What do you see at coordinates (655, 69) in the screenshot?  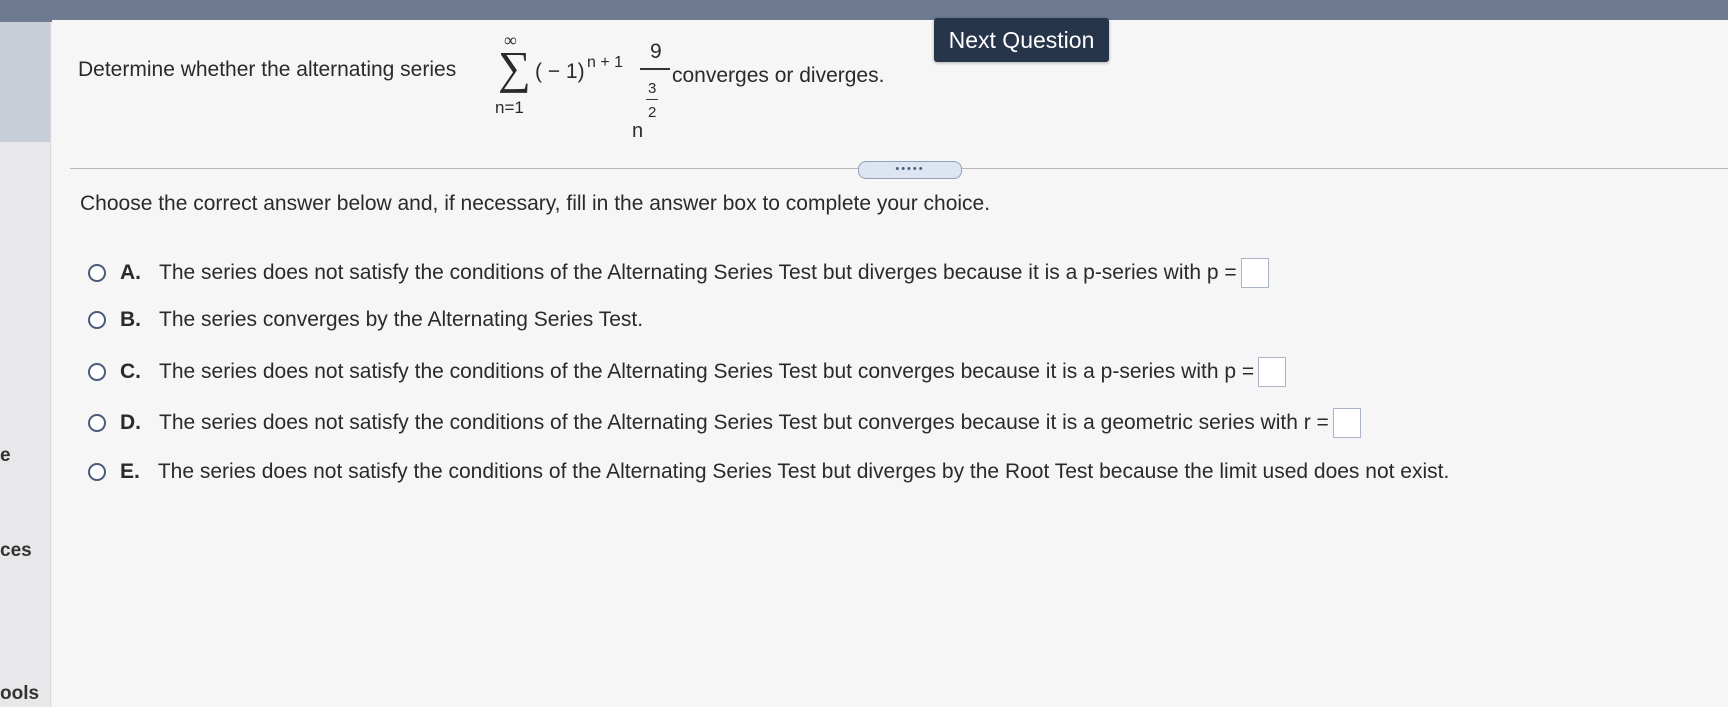 I see `fraction-bar` at bounding box center [655, 69].